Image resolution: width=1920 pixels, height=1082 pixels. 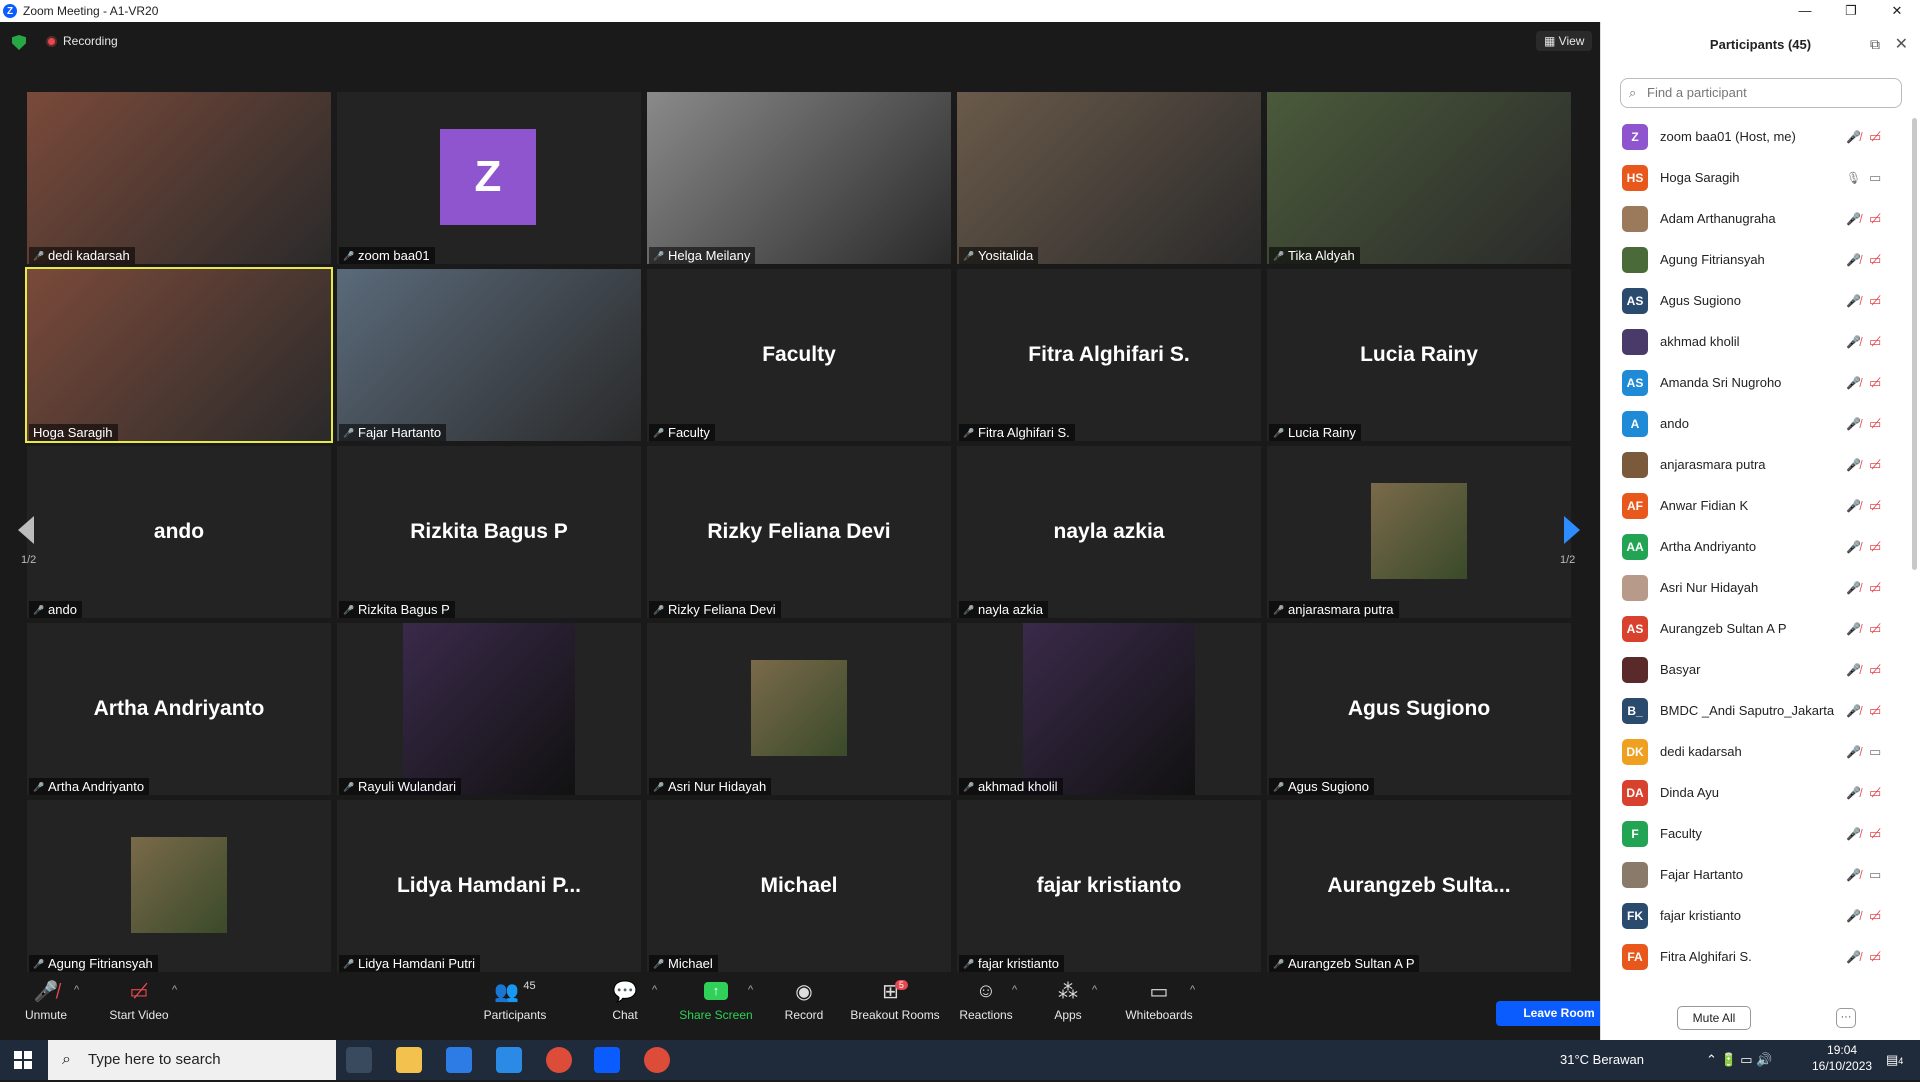 I want to click on participant-search-input: ⌕ Find a participant, so click(x=1761, y=93).